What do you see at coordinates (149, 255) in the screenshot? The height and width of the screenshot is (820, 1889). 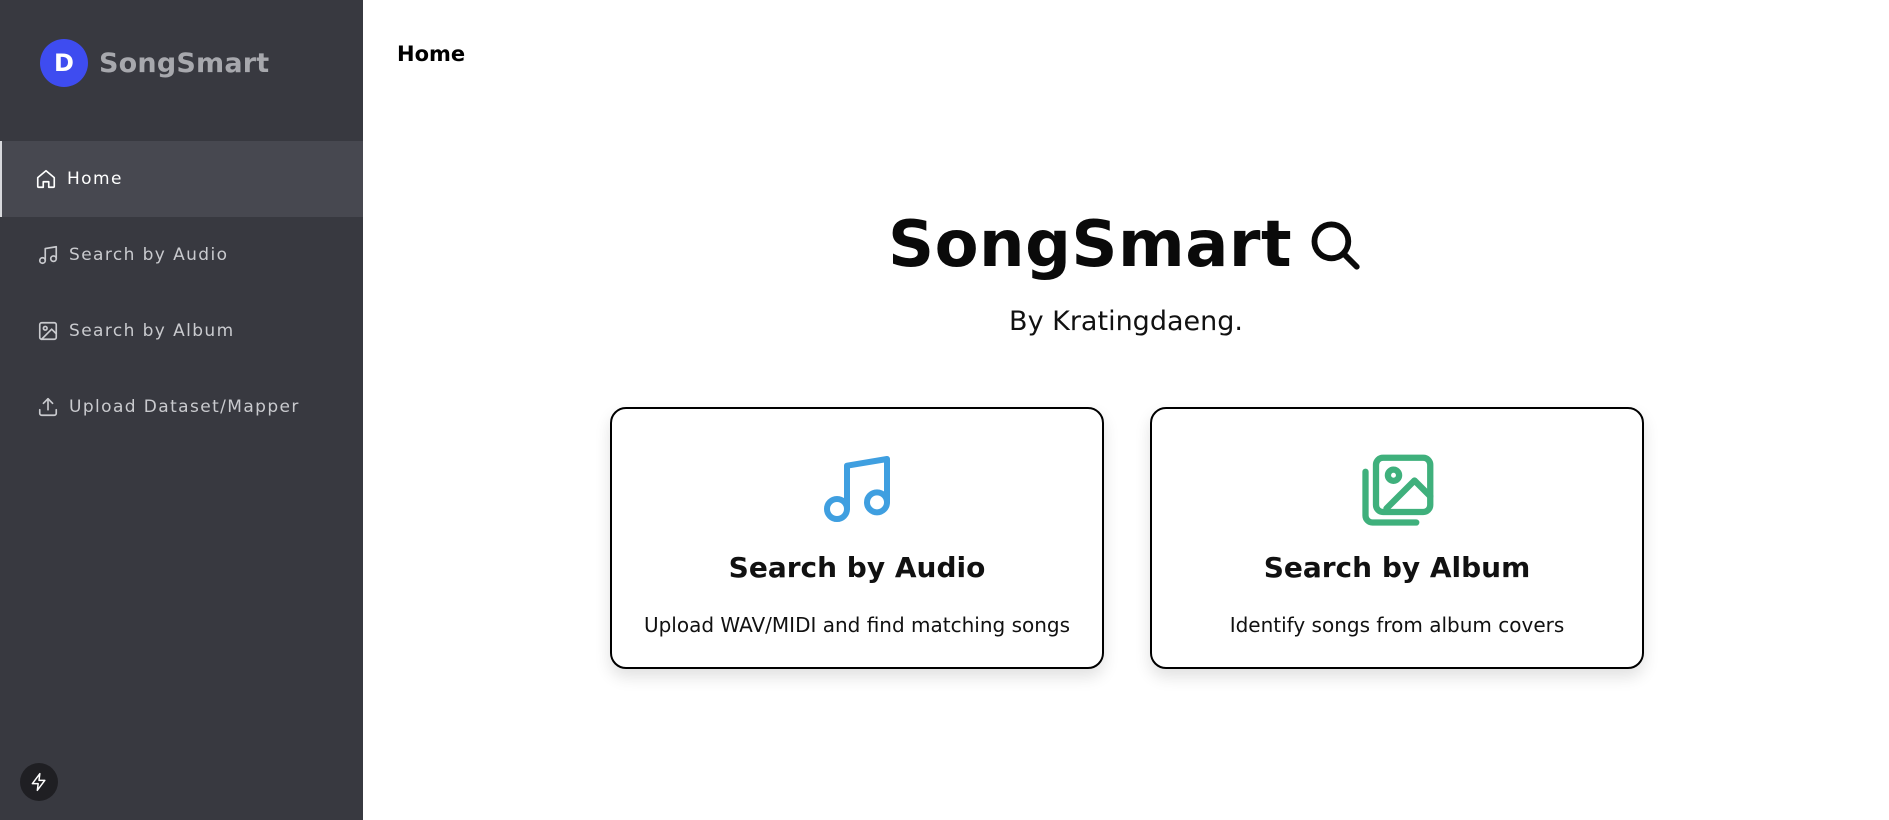 I see `sidebar-item-label: Search by Audio` at bounding box center [149, 255].